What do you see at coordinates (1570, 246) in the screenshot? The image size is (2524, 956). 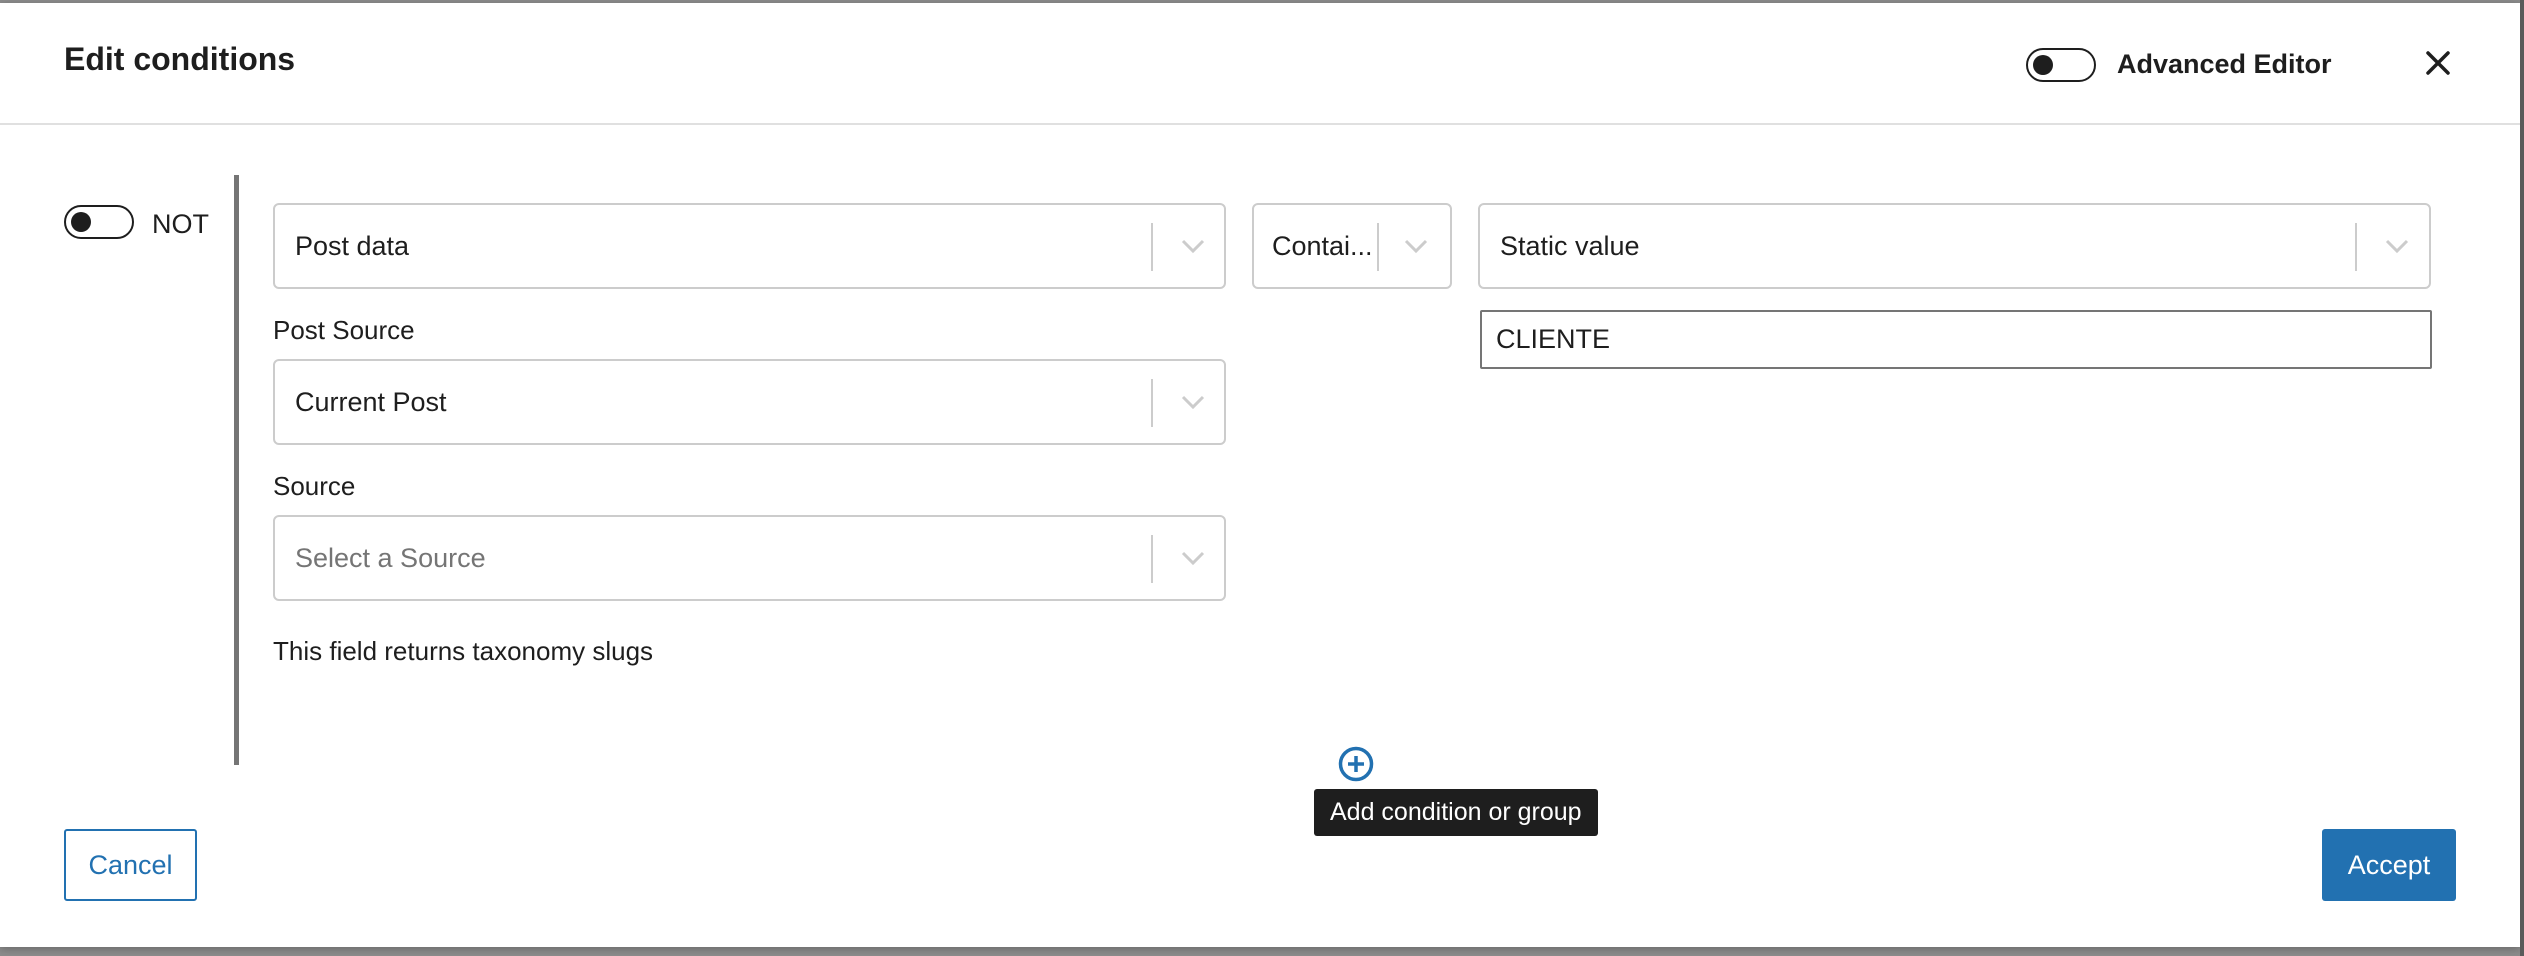 I see `select-value: Static value` at bounding box center [1570, 246].